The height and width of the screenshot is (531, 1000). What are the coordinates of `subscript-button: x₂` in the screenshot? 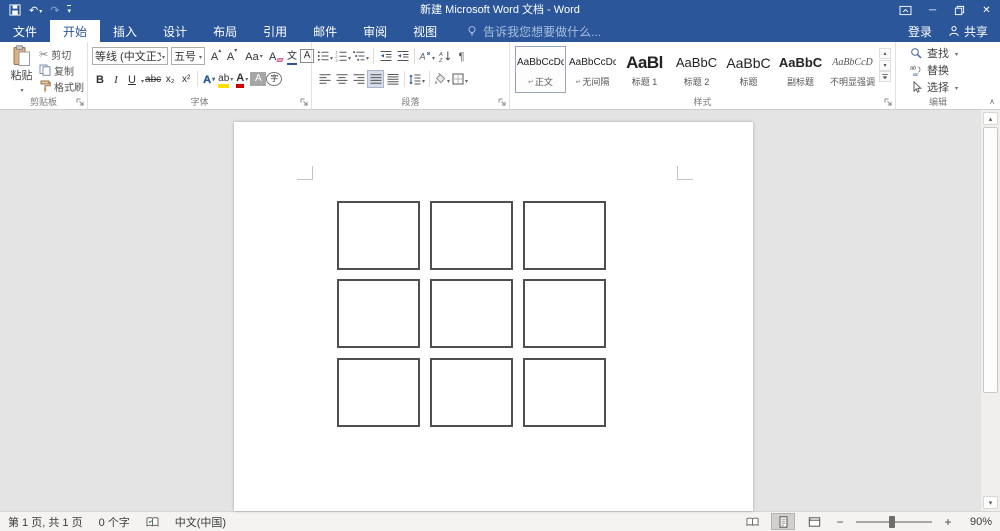 It's located at (170, 79).